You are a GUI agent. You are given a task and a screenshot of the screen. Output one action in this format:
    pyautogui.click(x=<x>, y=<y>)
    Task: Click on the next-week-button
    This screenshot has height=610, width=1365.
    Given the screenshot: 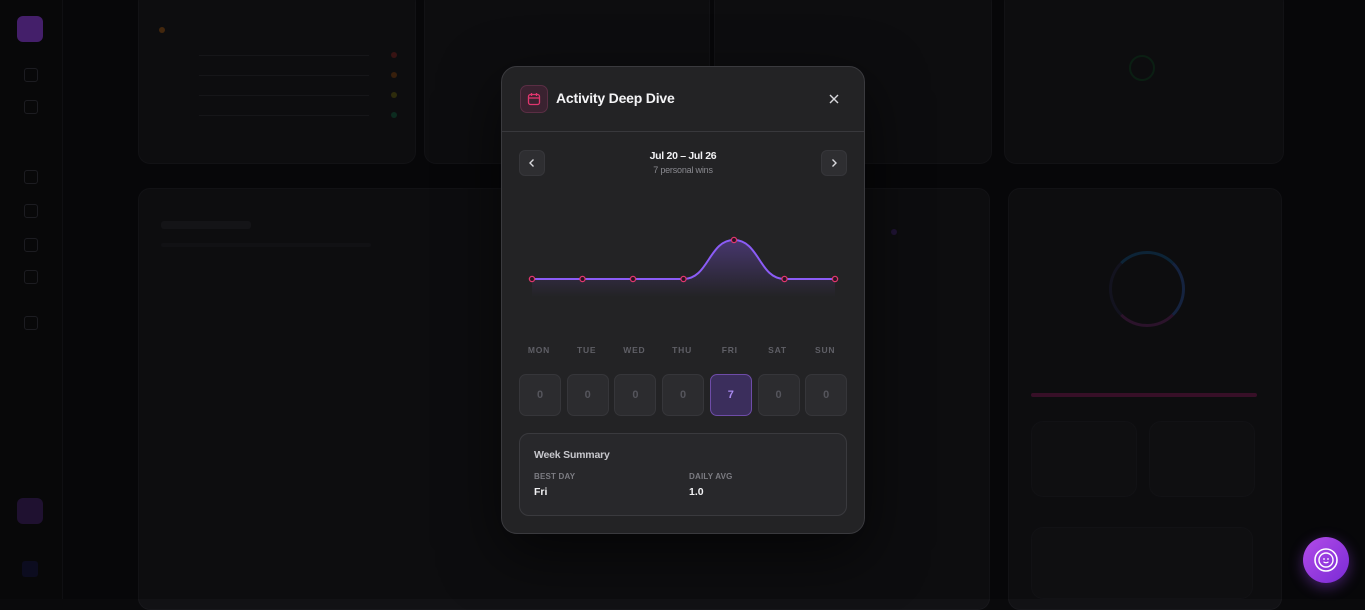 What is the action you would take?
    pyautogui.click(x=834, y=163)
    